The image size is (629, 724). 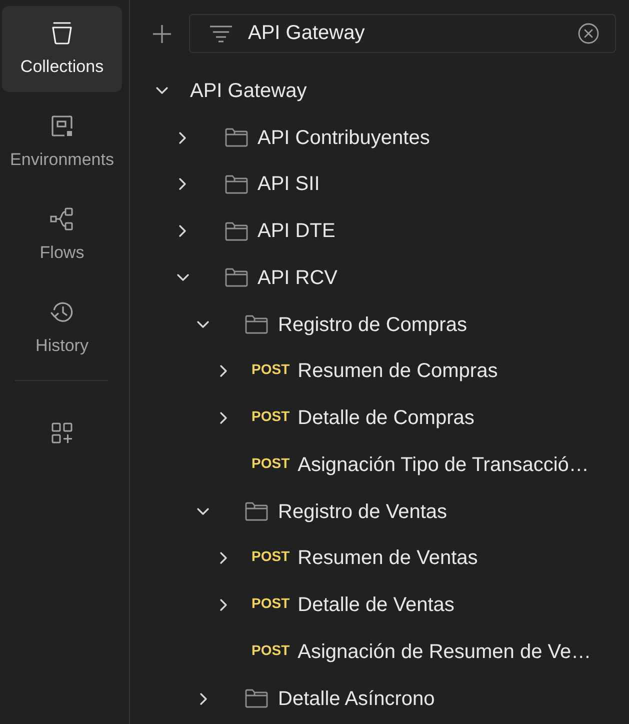 I want to click on framed-square-icon, so click(x=62, y=126).